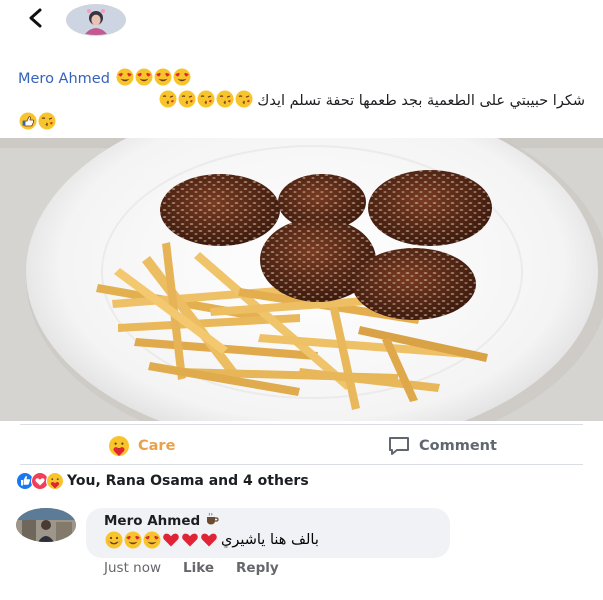  Describe the element at coordinates (152, 521) in the screenshot. I see `comment-author-name: Mero Ahmed` at that location.